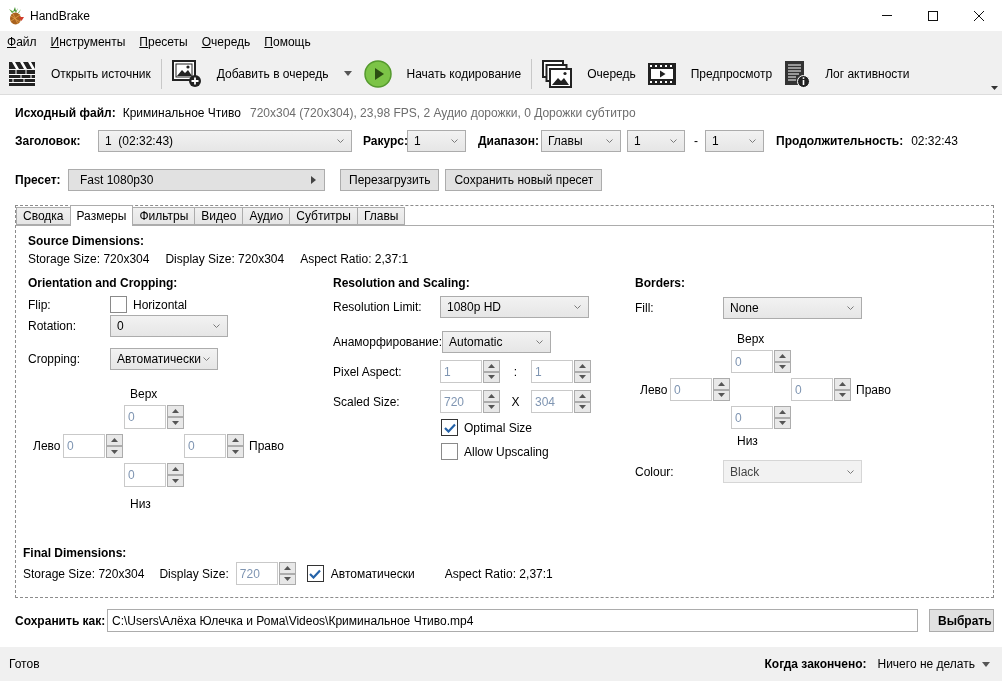 Image resolution: width=1002 pixels, height=681 pixels. What do you see at coordinates (381, 216) in the screenshot?
I see `tab: Главы` at bounding box center [381, 216].